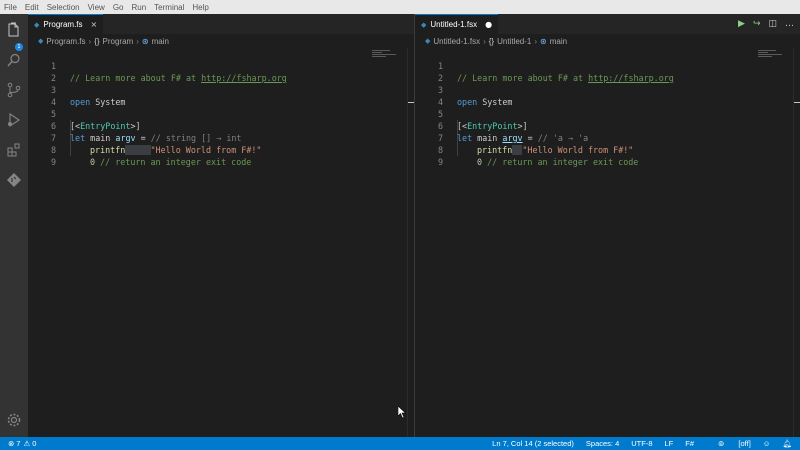 The width and height of the screenshot is (800, 450). What do you see at coordinates (669, 443) in the screenshot?
I see `end-of-line: LF` at bounding box center [669, 443].